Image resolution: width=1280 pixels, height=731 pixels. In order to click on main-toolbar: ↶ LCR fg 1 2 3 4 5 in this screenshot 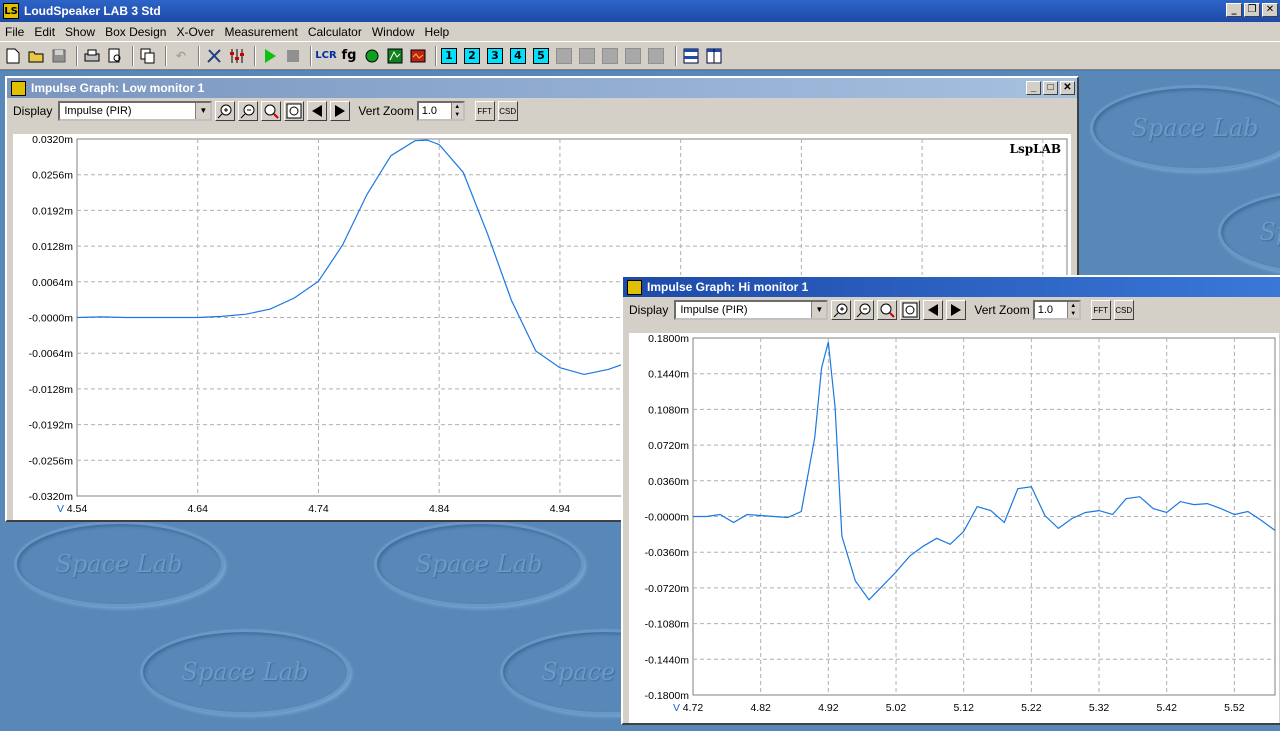, I will do `click(640, 55)`.